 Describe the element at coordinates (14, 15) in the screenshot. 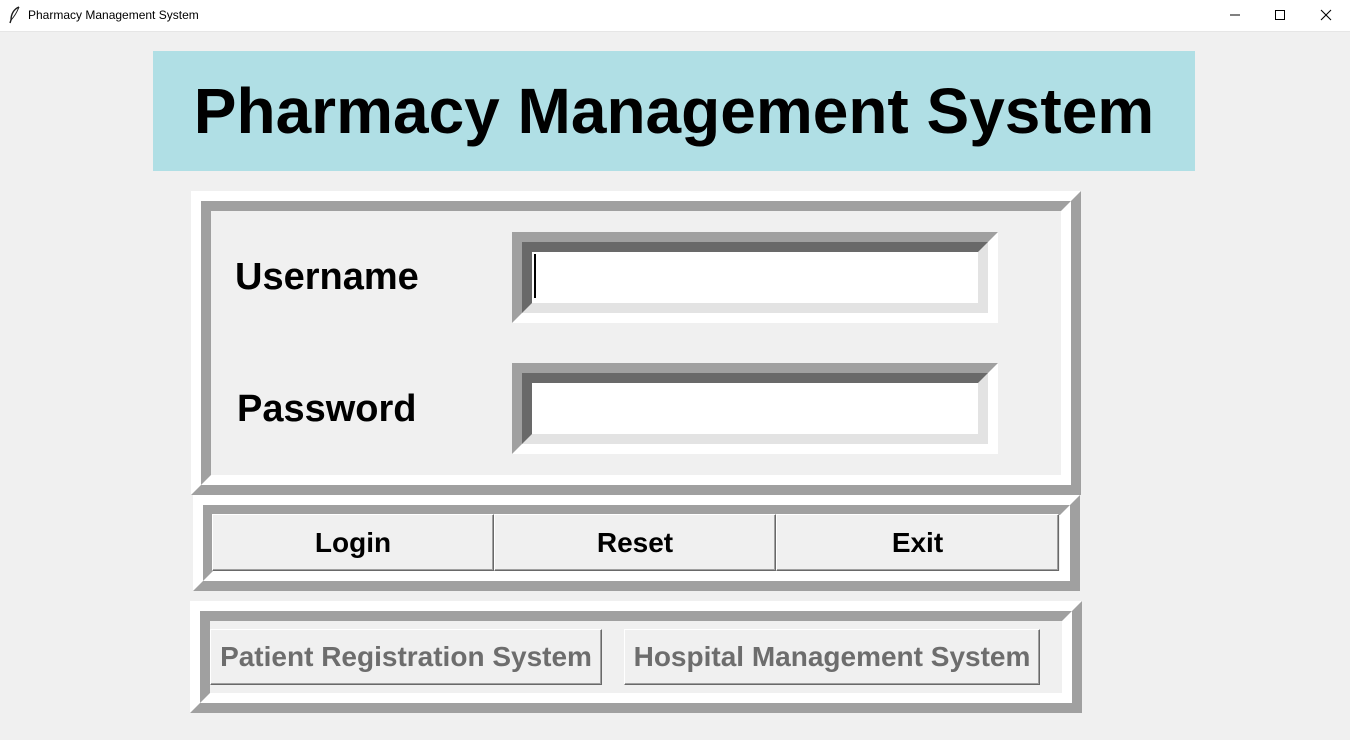

I see `feather-icon` at that location.